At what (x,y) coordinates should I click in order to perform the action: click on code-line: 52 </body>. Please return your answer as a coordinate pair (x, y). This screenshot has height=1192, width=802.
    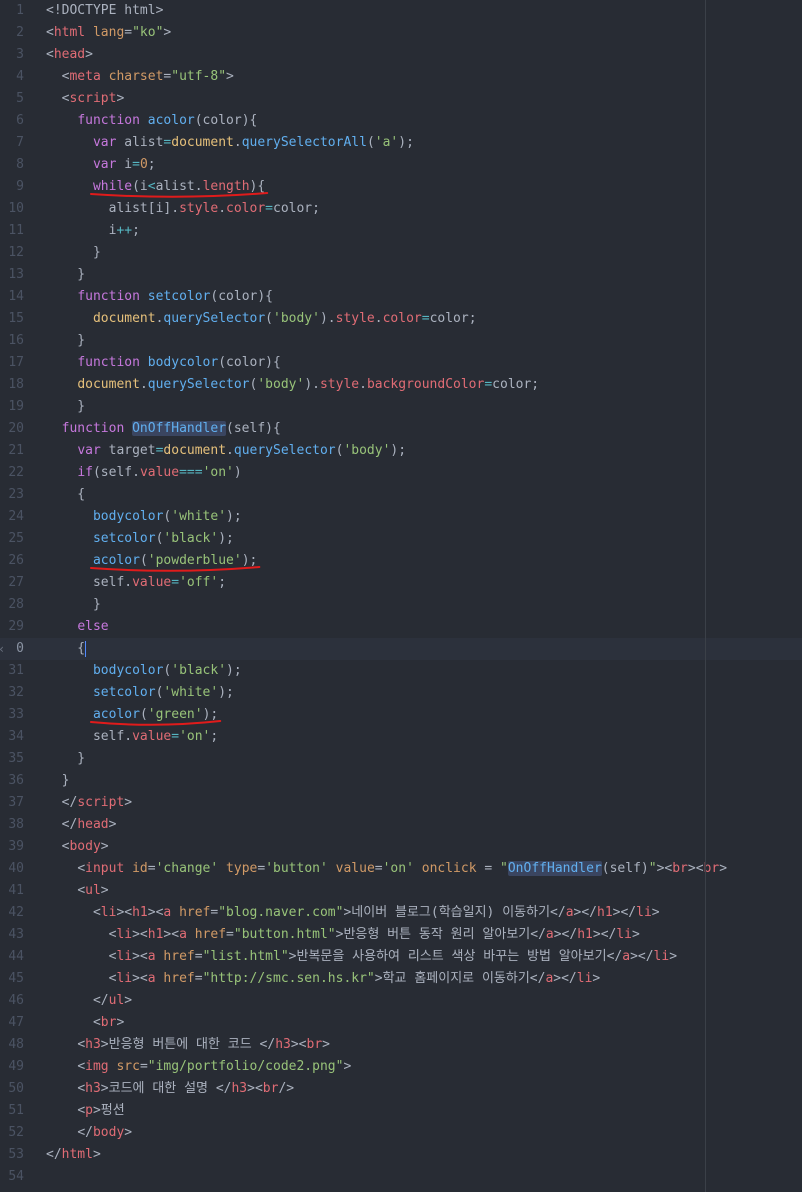
    Looking at the image, I should click on (401, 1133).